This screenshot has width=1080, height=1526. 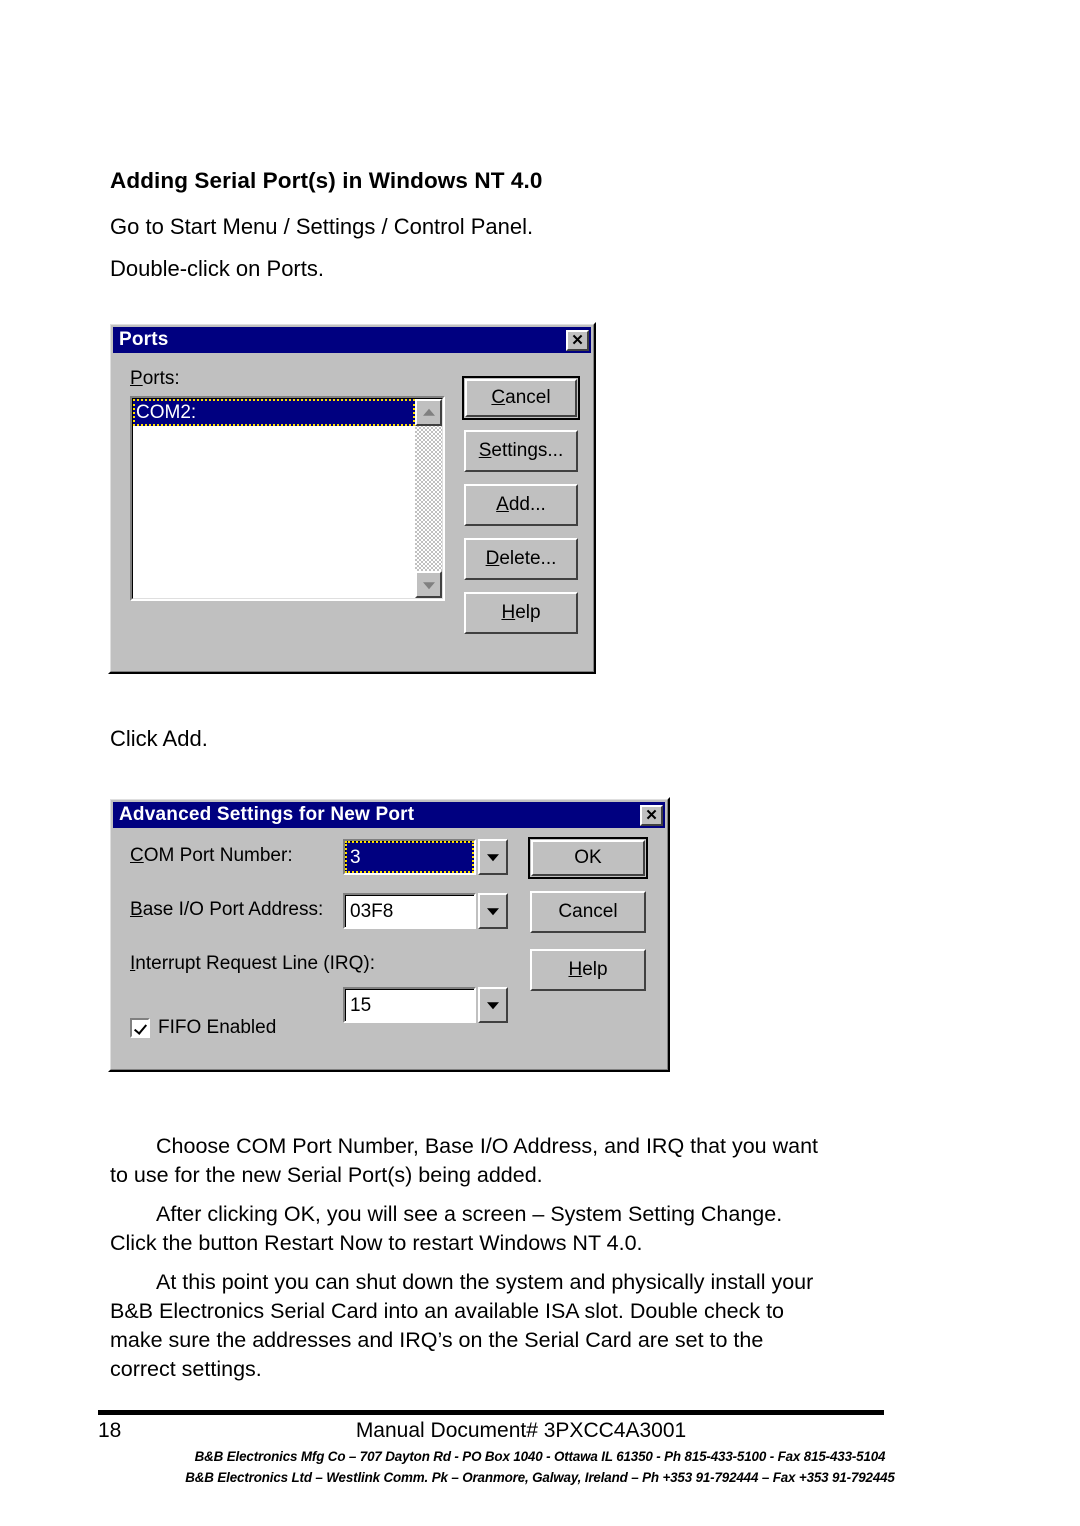 I want to click on com-port-number-label: COM Port Number:, so click(x=211, y=856).